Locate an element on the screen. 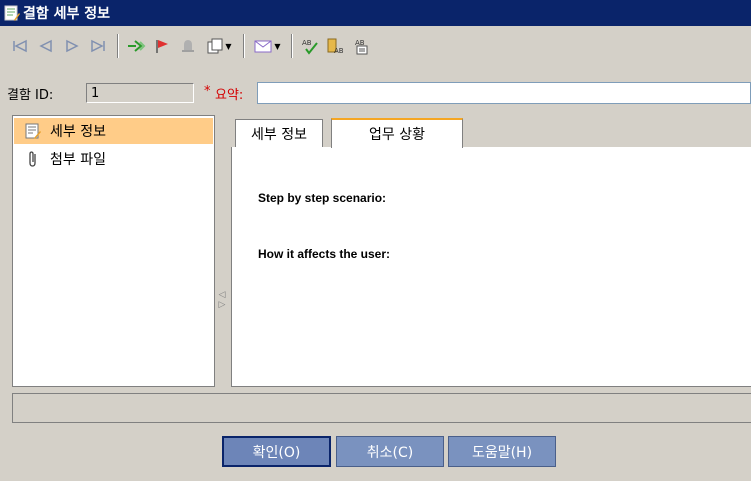  next-record-button is located at coordinates (72, 46).